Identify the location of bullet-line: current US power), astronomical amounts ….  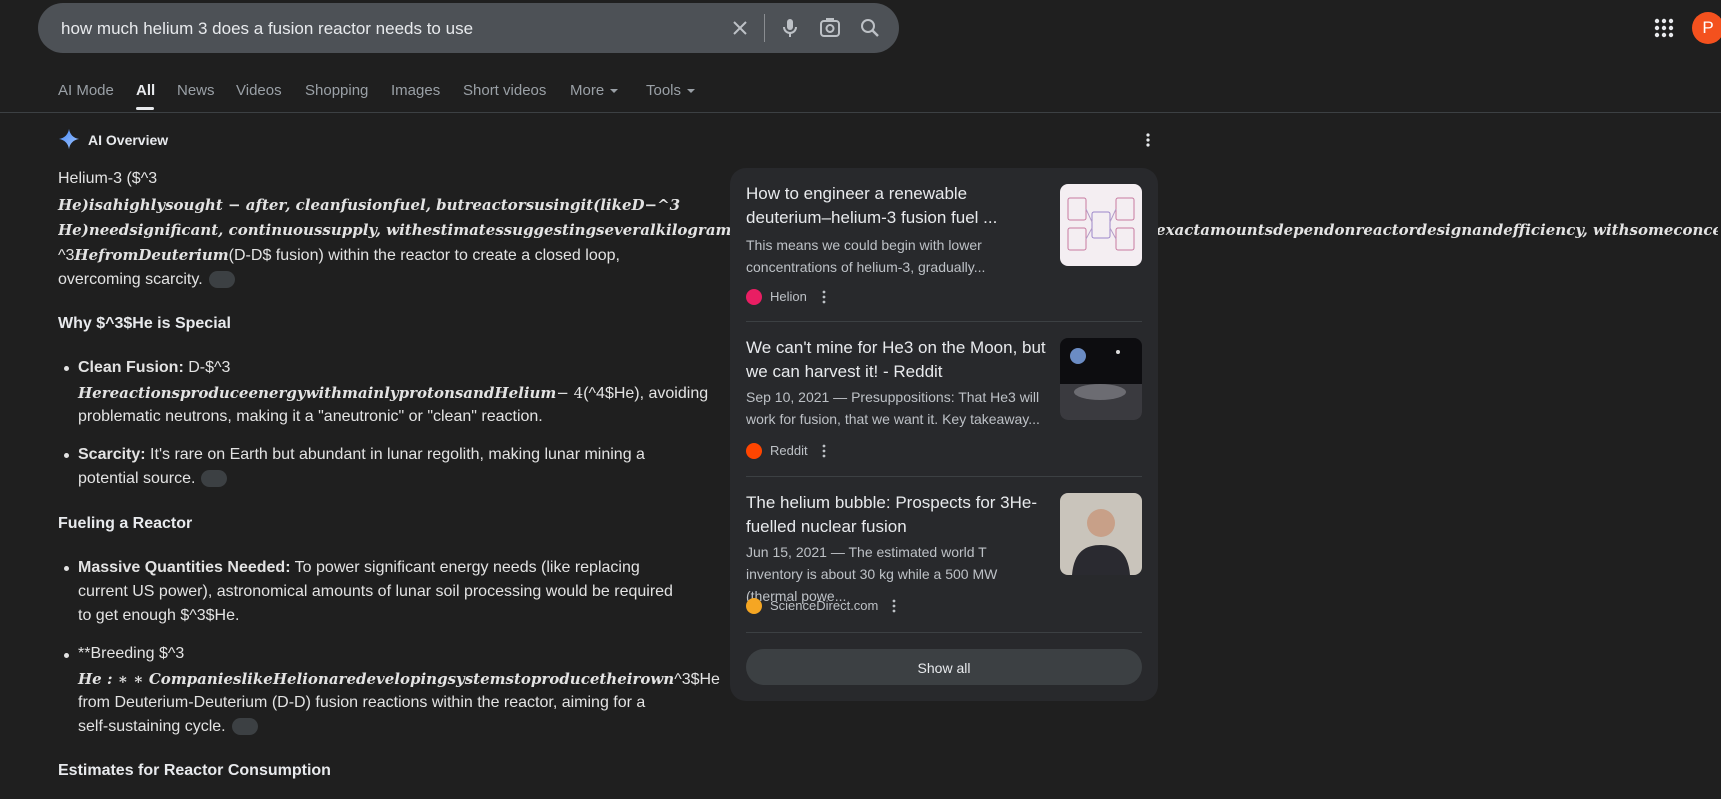
(375, 591).